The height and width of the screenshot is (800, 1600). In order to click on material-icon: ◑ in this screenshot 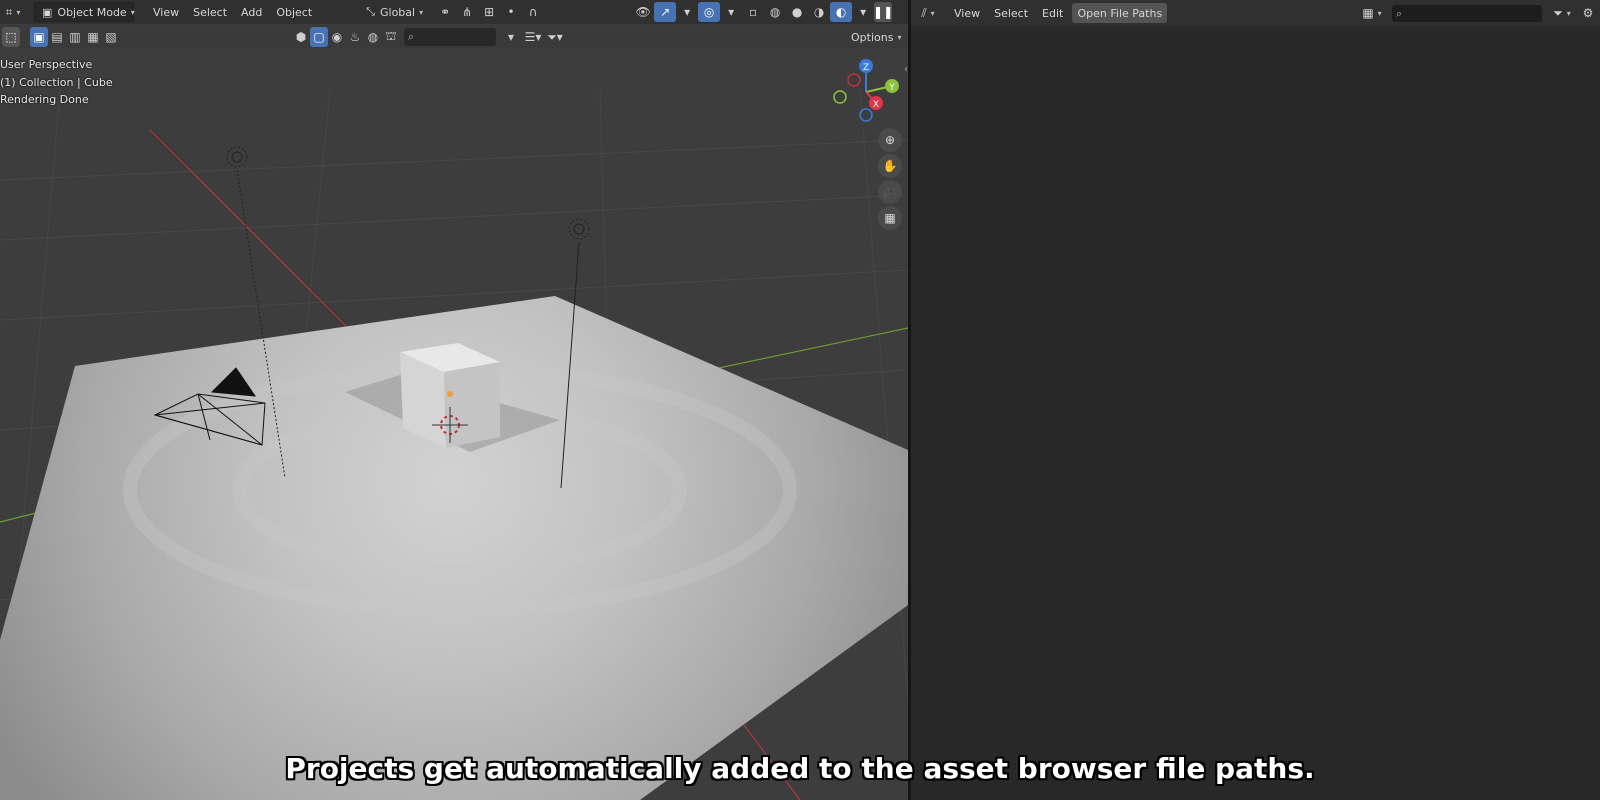, I will do `click(819, 12)`.